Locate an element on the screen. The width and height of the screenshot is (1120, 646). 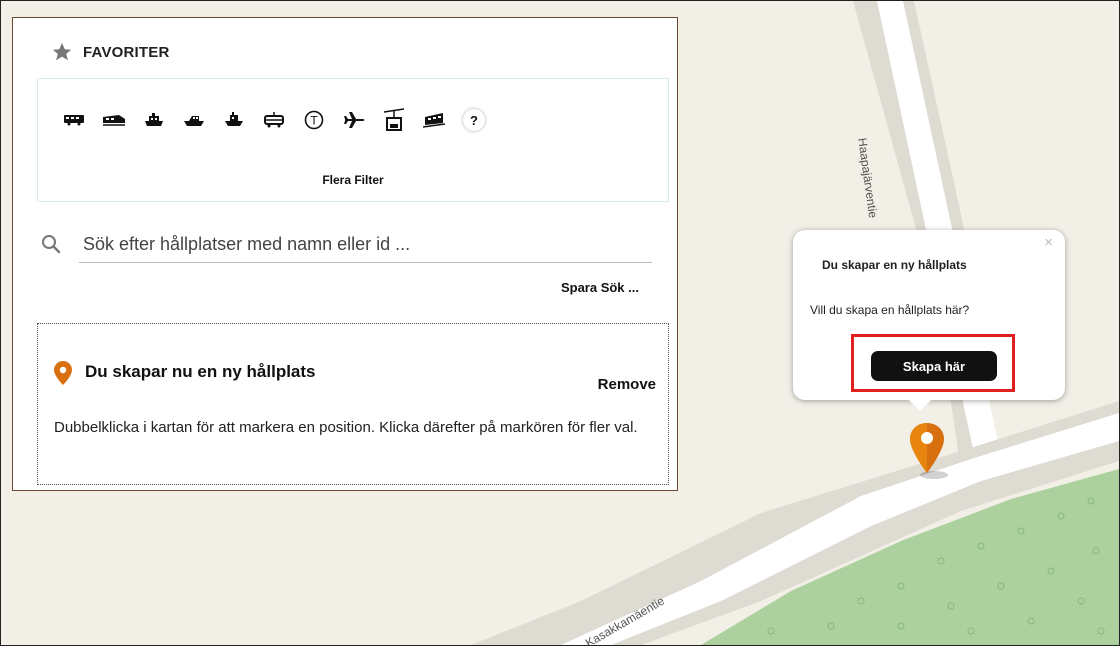
highlight-box: Skapa här is located at coordinates (933, 363).